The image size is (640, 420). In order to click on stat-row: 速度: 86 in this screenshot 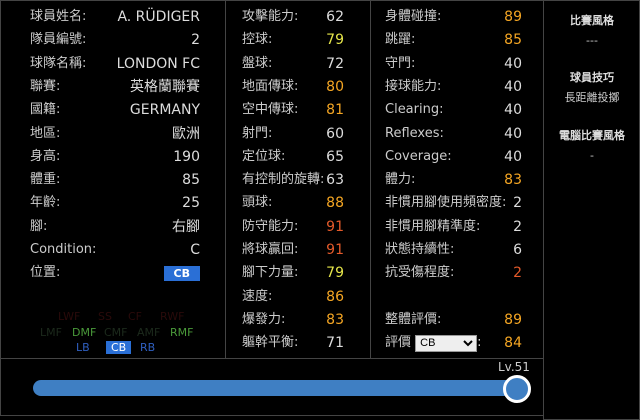, I will do `click(293, 297)`.